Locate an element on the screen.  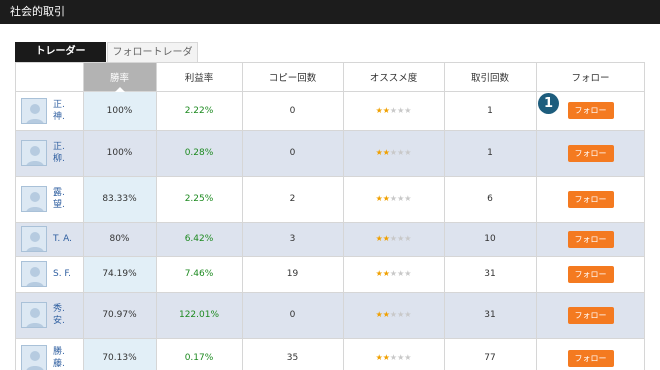
win-rate-cell: 100% is located at coordinates (120, 153).